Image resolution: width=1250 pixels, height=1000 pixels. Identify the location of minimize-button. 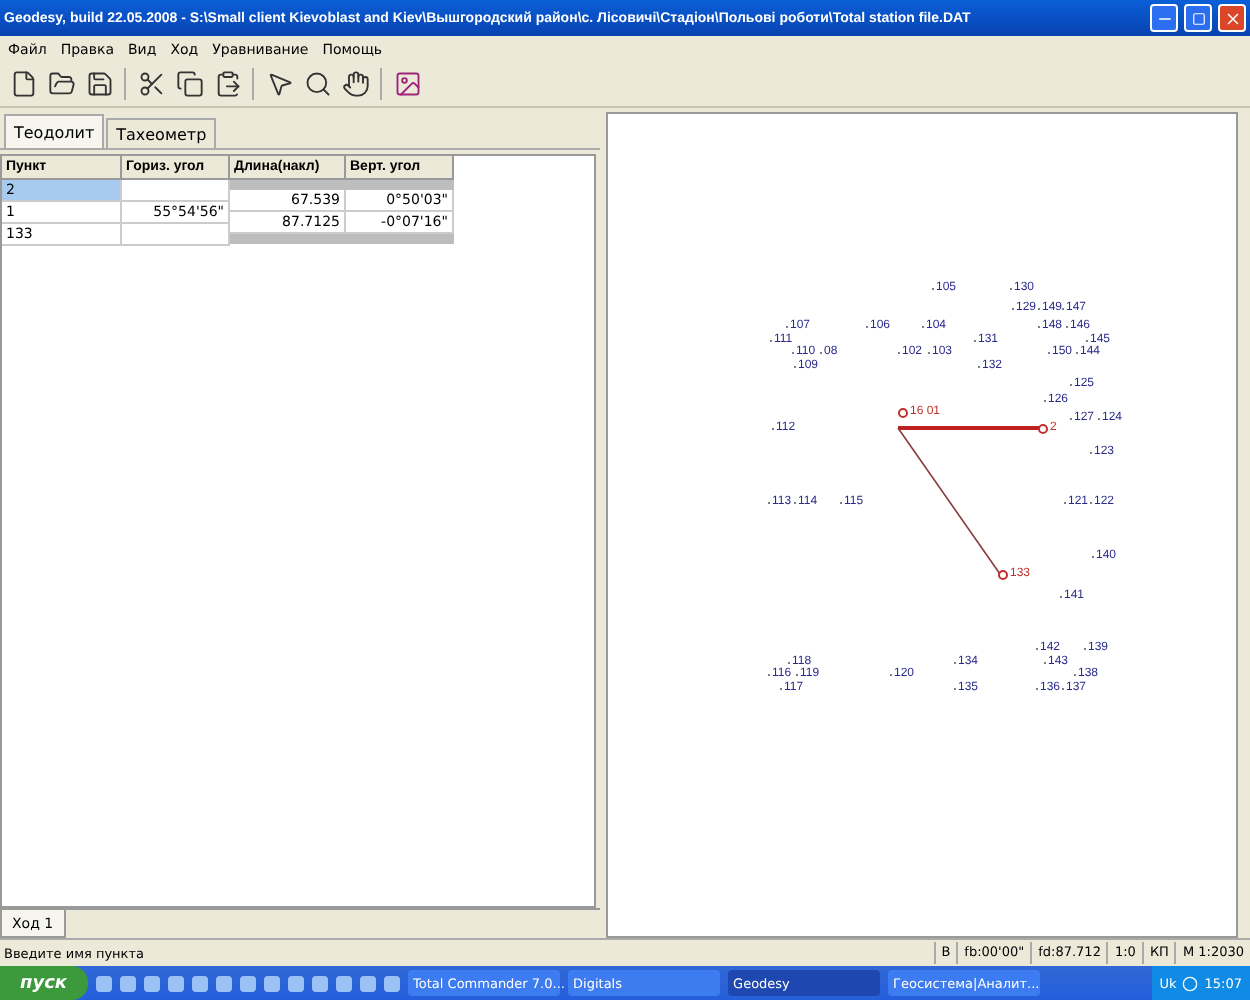
(1164, 18).